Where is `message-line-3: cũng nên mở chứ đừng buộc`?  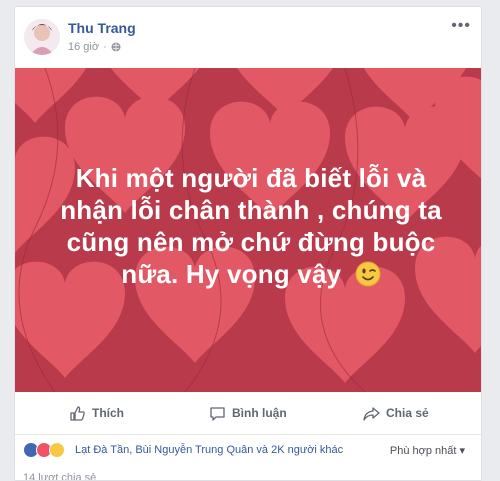
message-line-3: cũng nên mở chứ đừng buộc is located at coordinates (251, 242).